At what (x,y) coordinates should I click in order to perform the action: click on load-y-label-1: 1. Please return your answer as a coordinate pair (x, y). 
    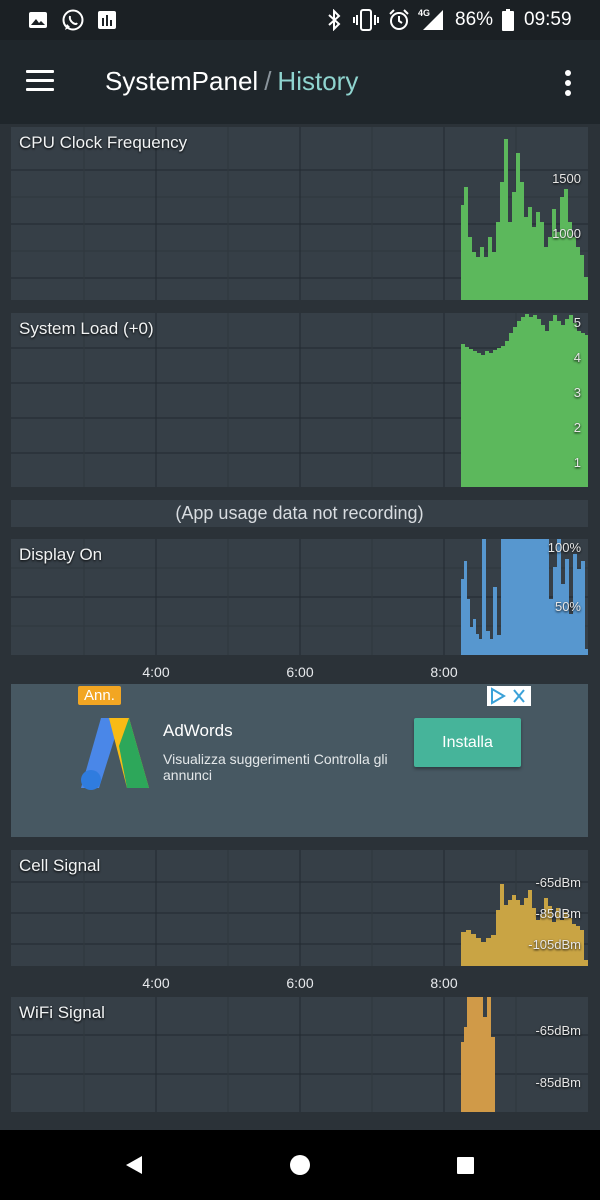
    Looking at the image, I should click on (577, 462).